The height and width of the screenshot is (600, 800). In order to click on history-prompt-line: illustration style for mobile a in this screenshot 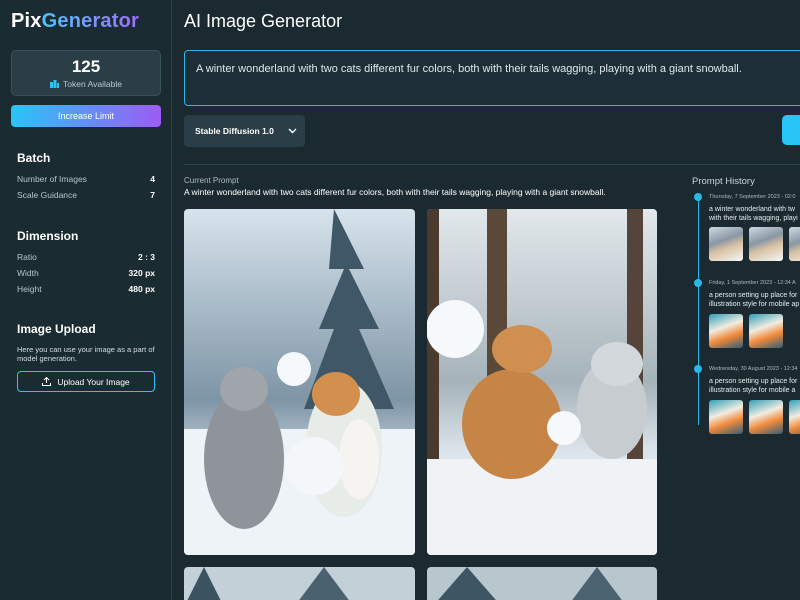, I will do `click(754, 390)`.